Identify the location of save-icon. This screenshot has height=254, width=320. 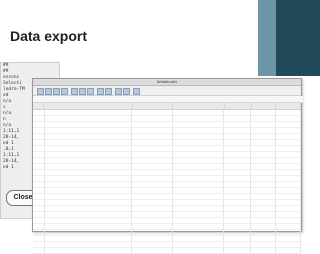
(56, 91).